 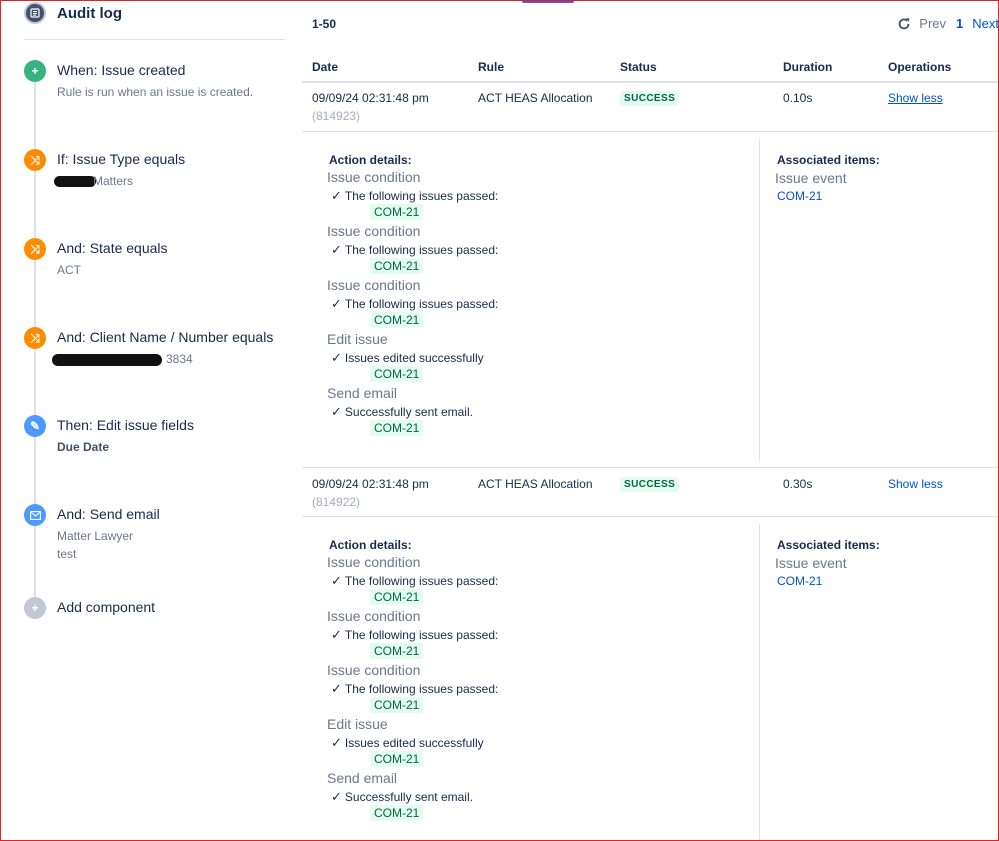 I want to click on envelope-icon, so click(x=35, y=515).